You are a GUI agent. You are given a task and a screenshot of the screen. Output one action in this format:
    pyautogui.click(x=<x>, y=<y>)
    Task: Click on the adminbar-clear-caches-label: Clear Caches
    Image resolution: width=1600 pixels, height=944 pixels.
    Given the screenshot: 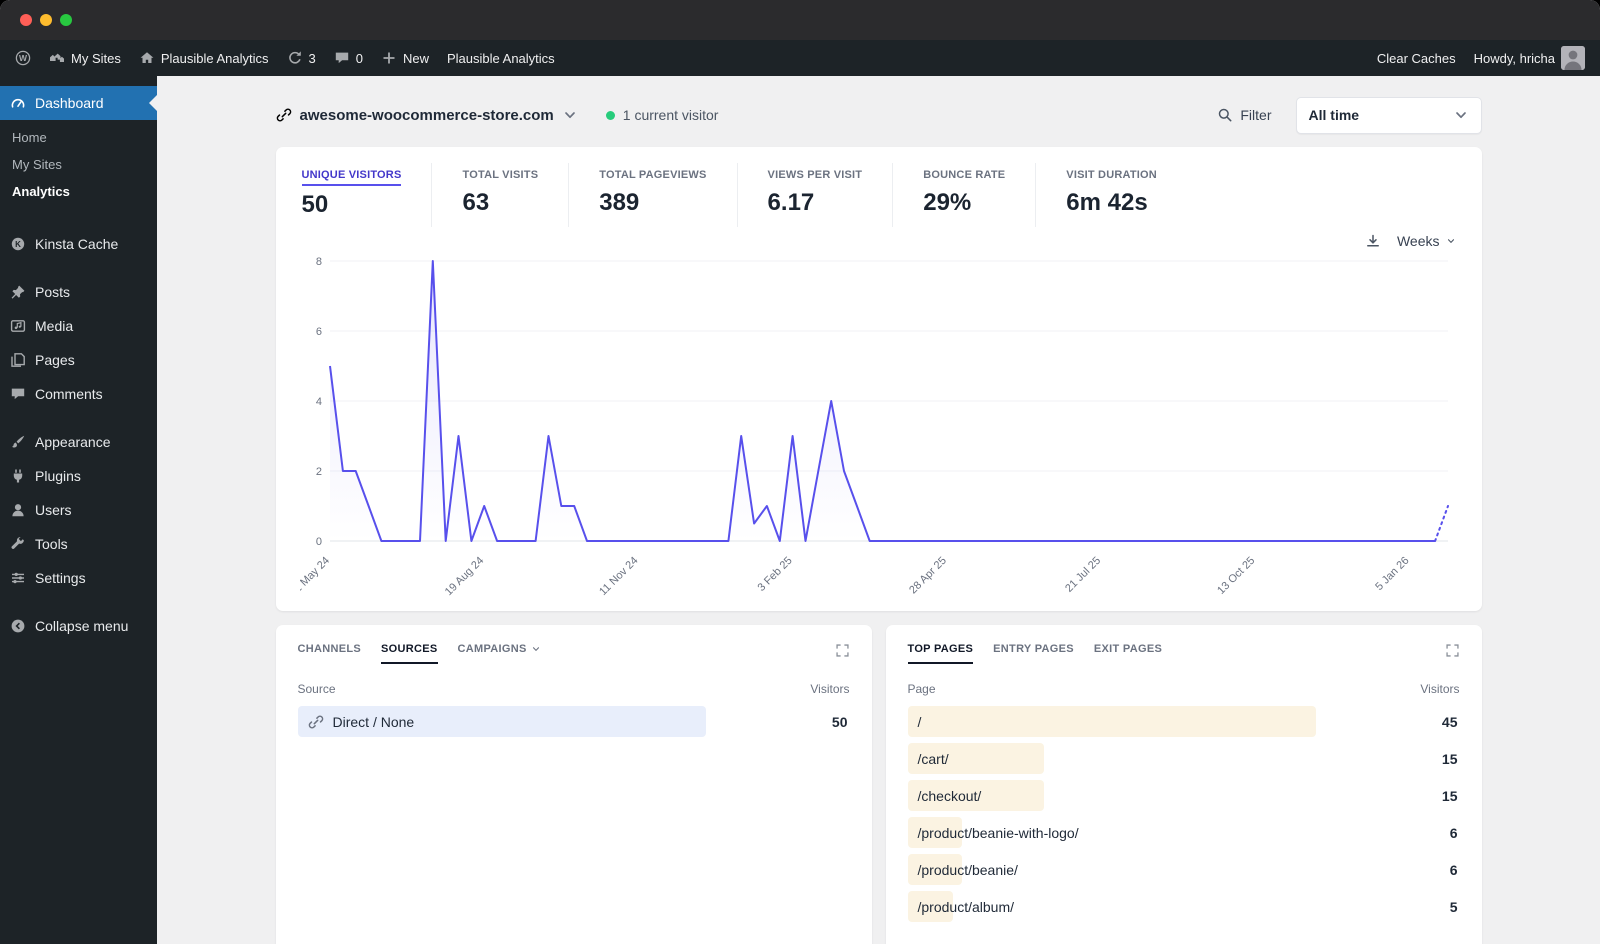 What is the action you would take?
    pyautogui.click(x=1416, y=58)
    